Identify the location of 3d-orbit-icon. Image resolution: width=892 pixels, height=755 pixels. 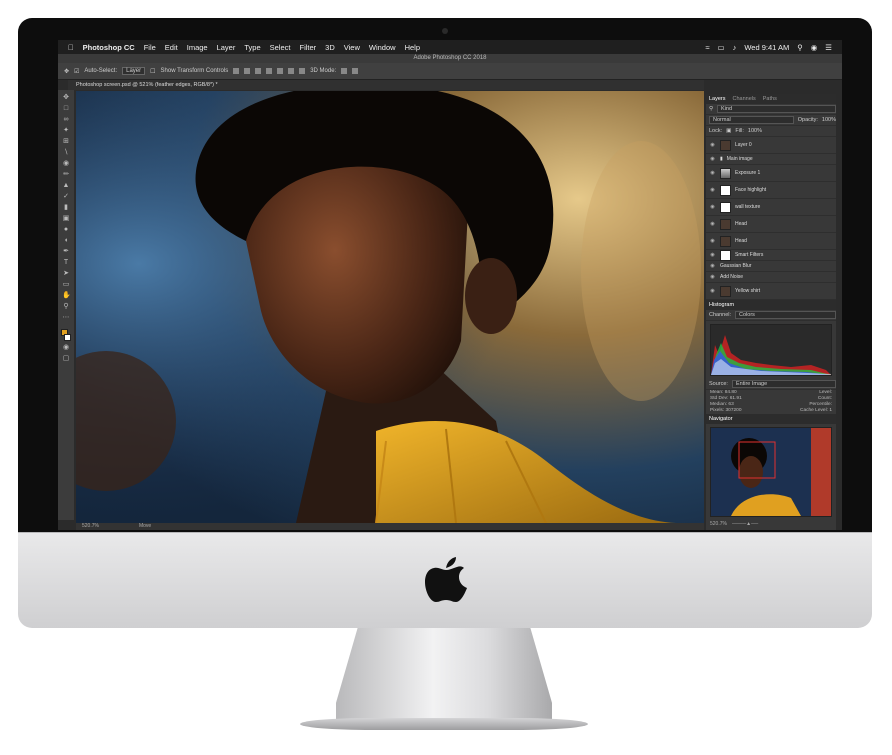
(344, 71).